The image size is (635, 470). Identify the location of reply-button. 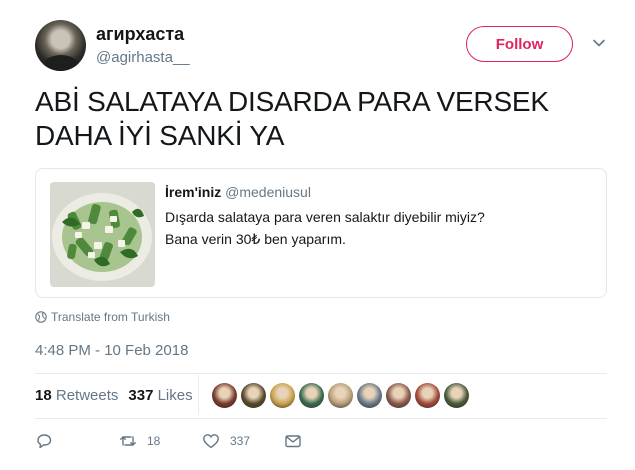
(44, 441).